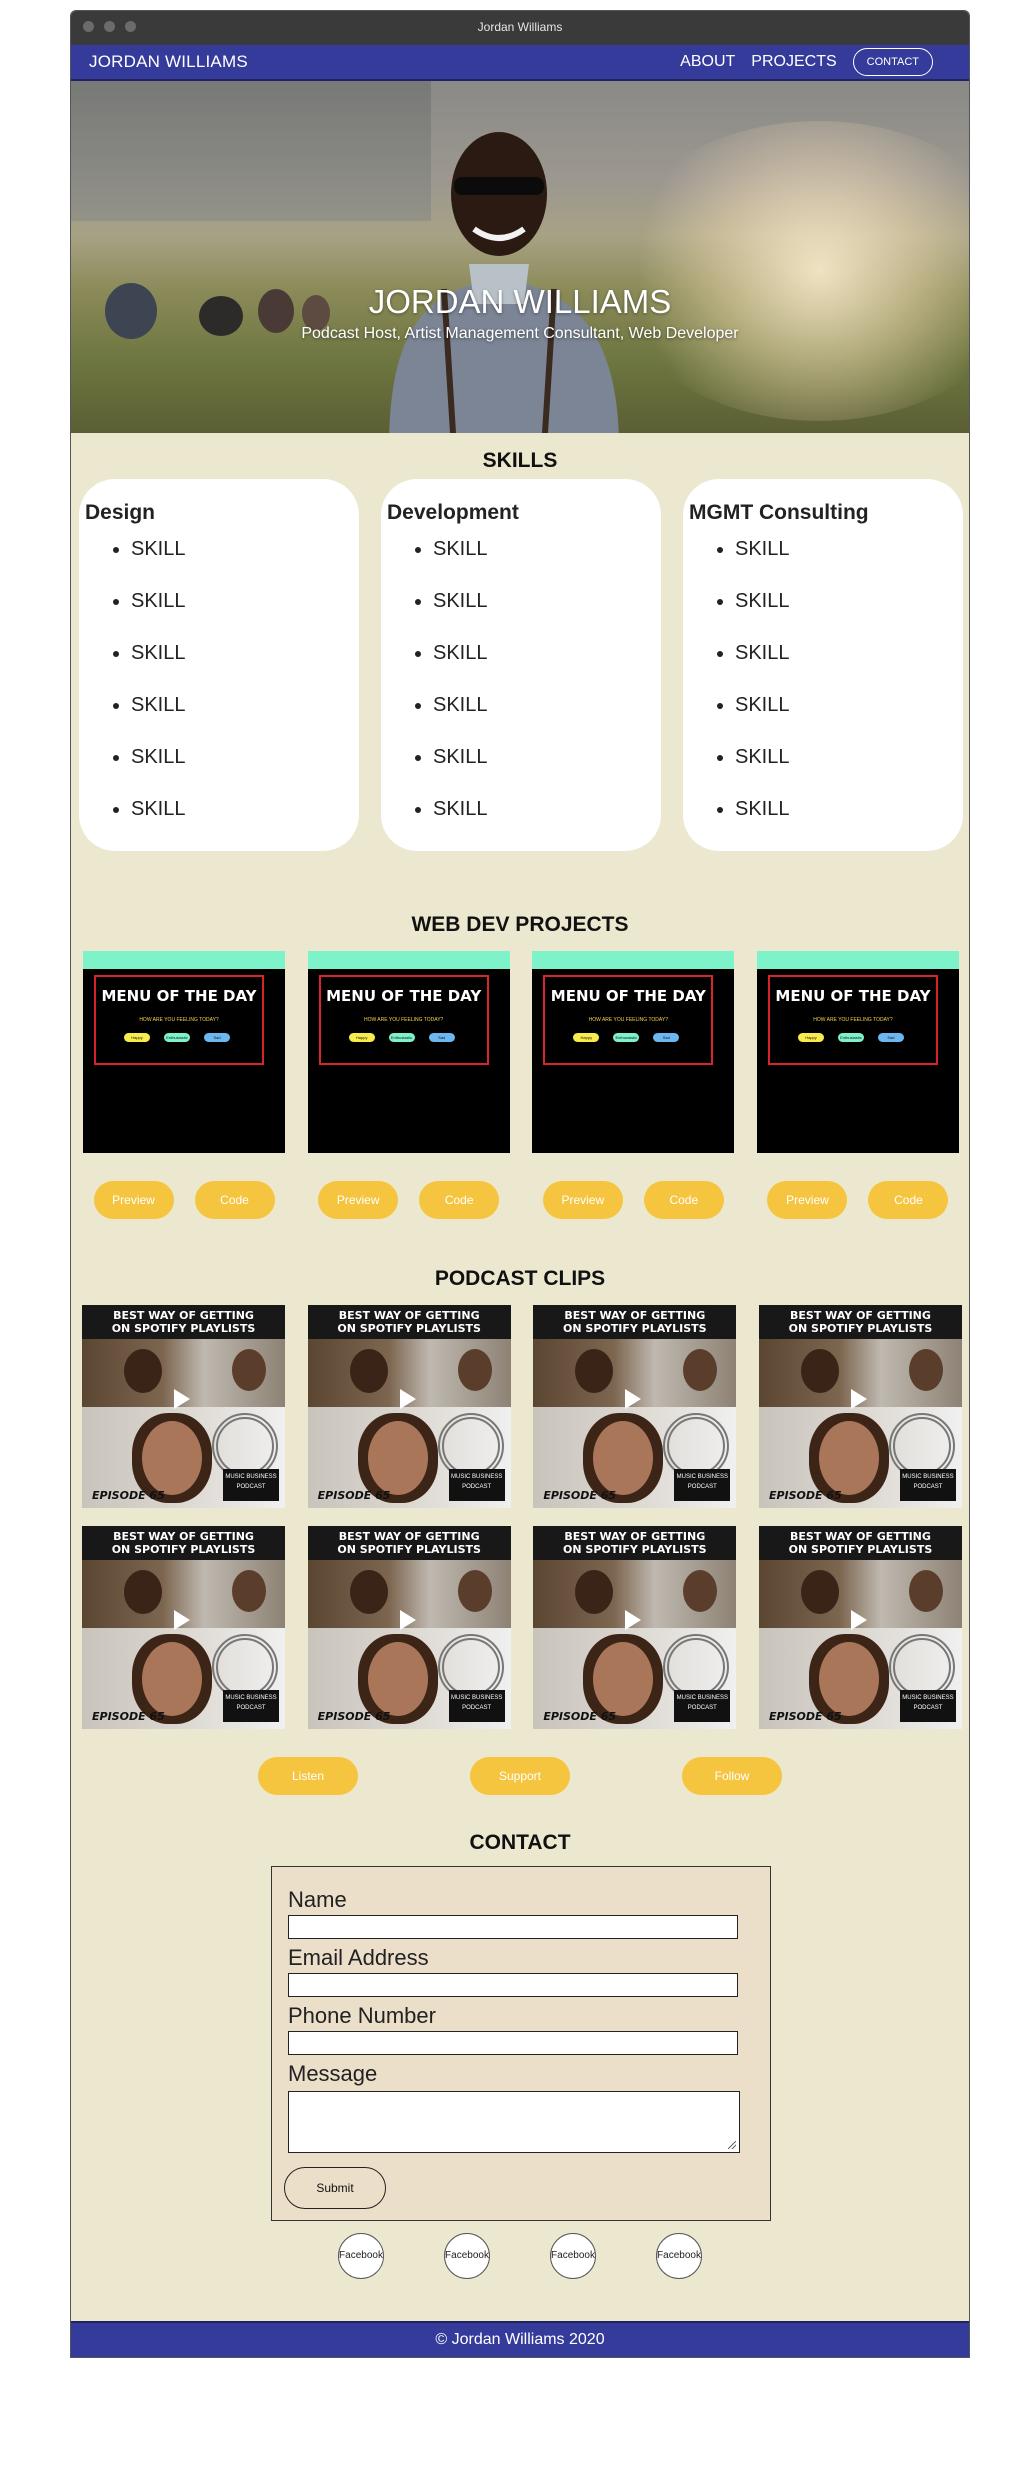 This screenshot has width=1028, height=2467. Describe the element at coordinates (168, 62) in the screenshot. I see `nav-brand: JORDAN WILLIAMS` at that location.